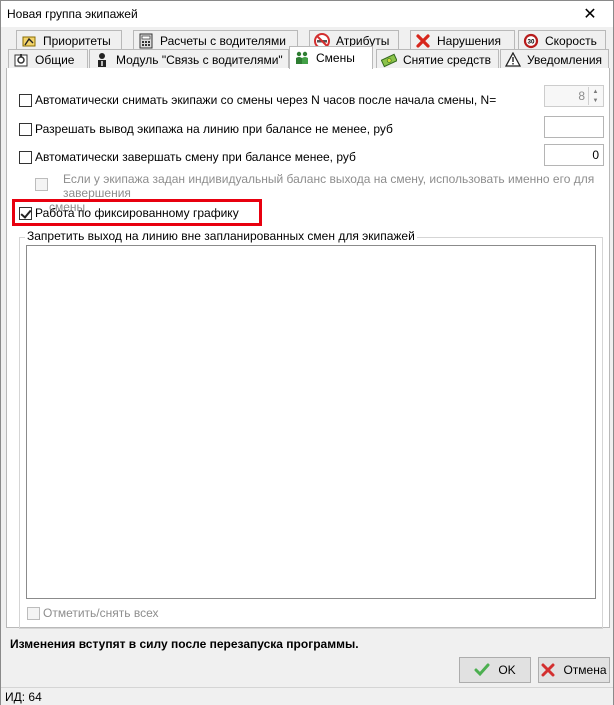  I want to click on tab-priorities: Приоритеты, so click(69, 40).